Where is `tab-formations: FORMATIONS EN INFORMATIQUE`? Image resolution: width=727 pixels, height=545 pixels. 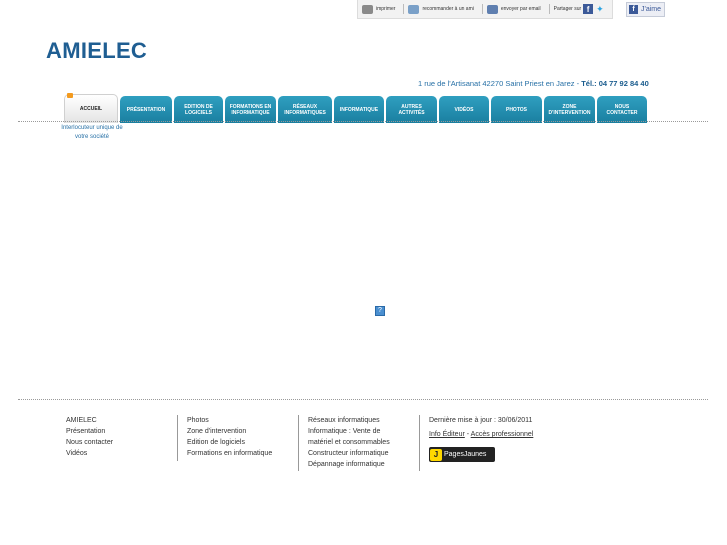
tab-formations: FORMATIONS EN INFORMATIQUE is located at coordinates (250, 109).